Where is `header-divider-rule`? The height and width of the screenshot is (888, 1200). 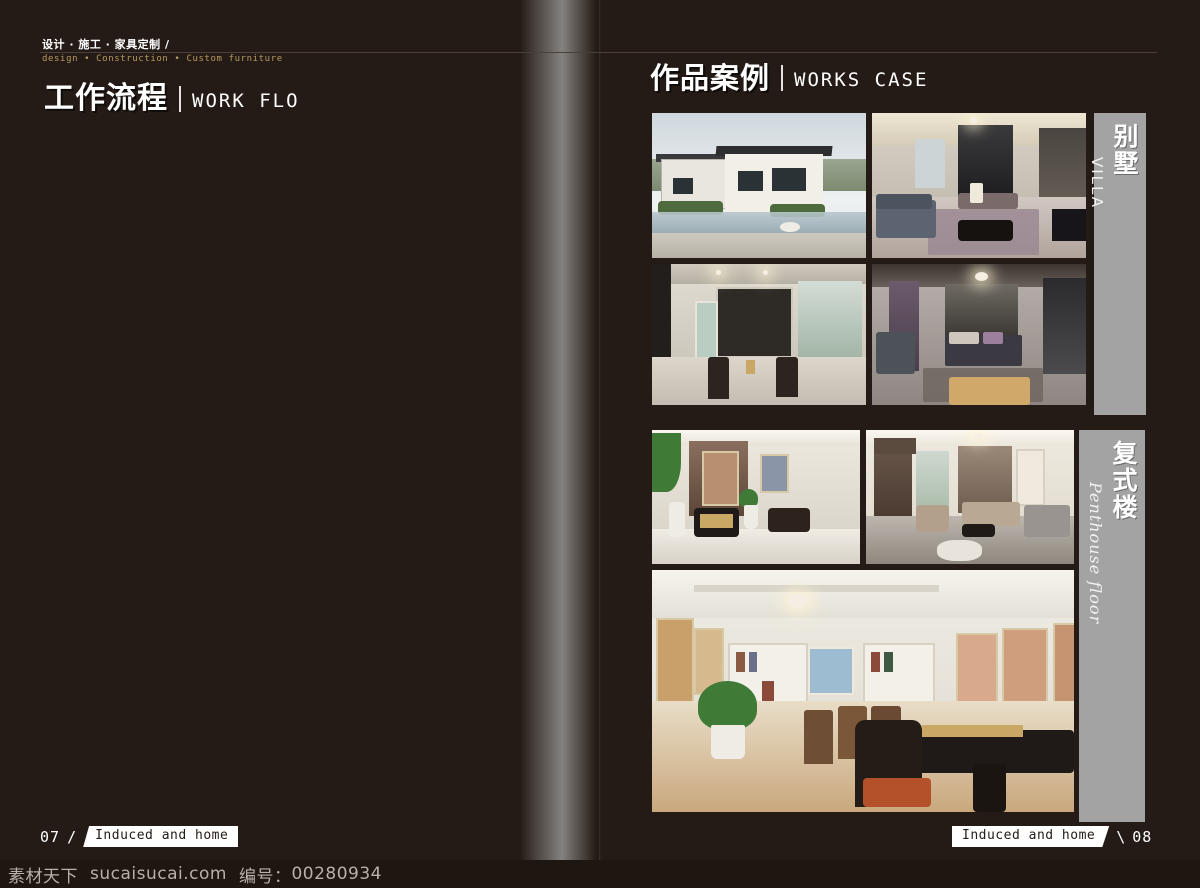 header-divider-rule is located at coordinates (598, 52).